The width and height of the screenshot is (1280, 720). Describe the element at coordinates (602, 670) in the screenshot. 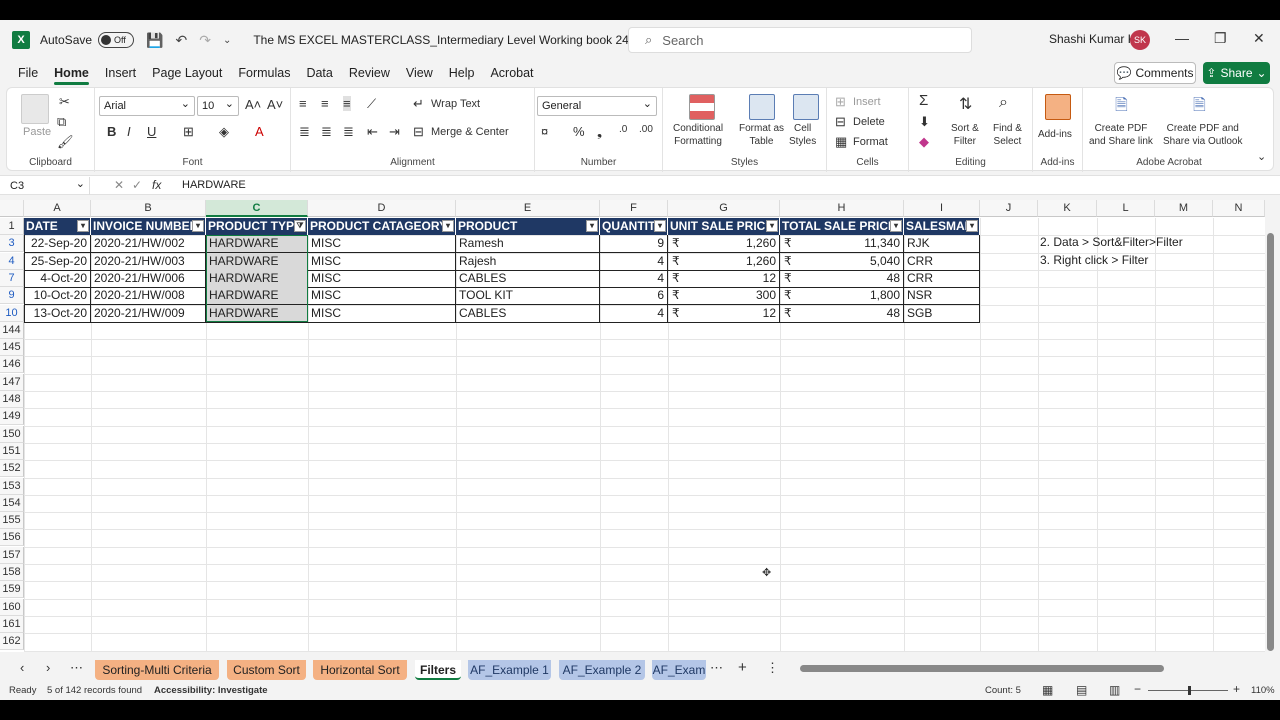

I see `sheet-tab: AF_Example 2` at that location.